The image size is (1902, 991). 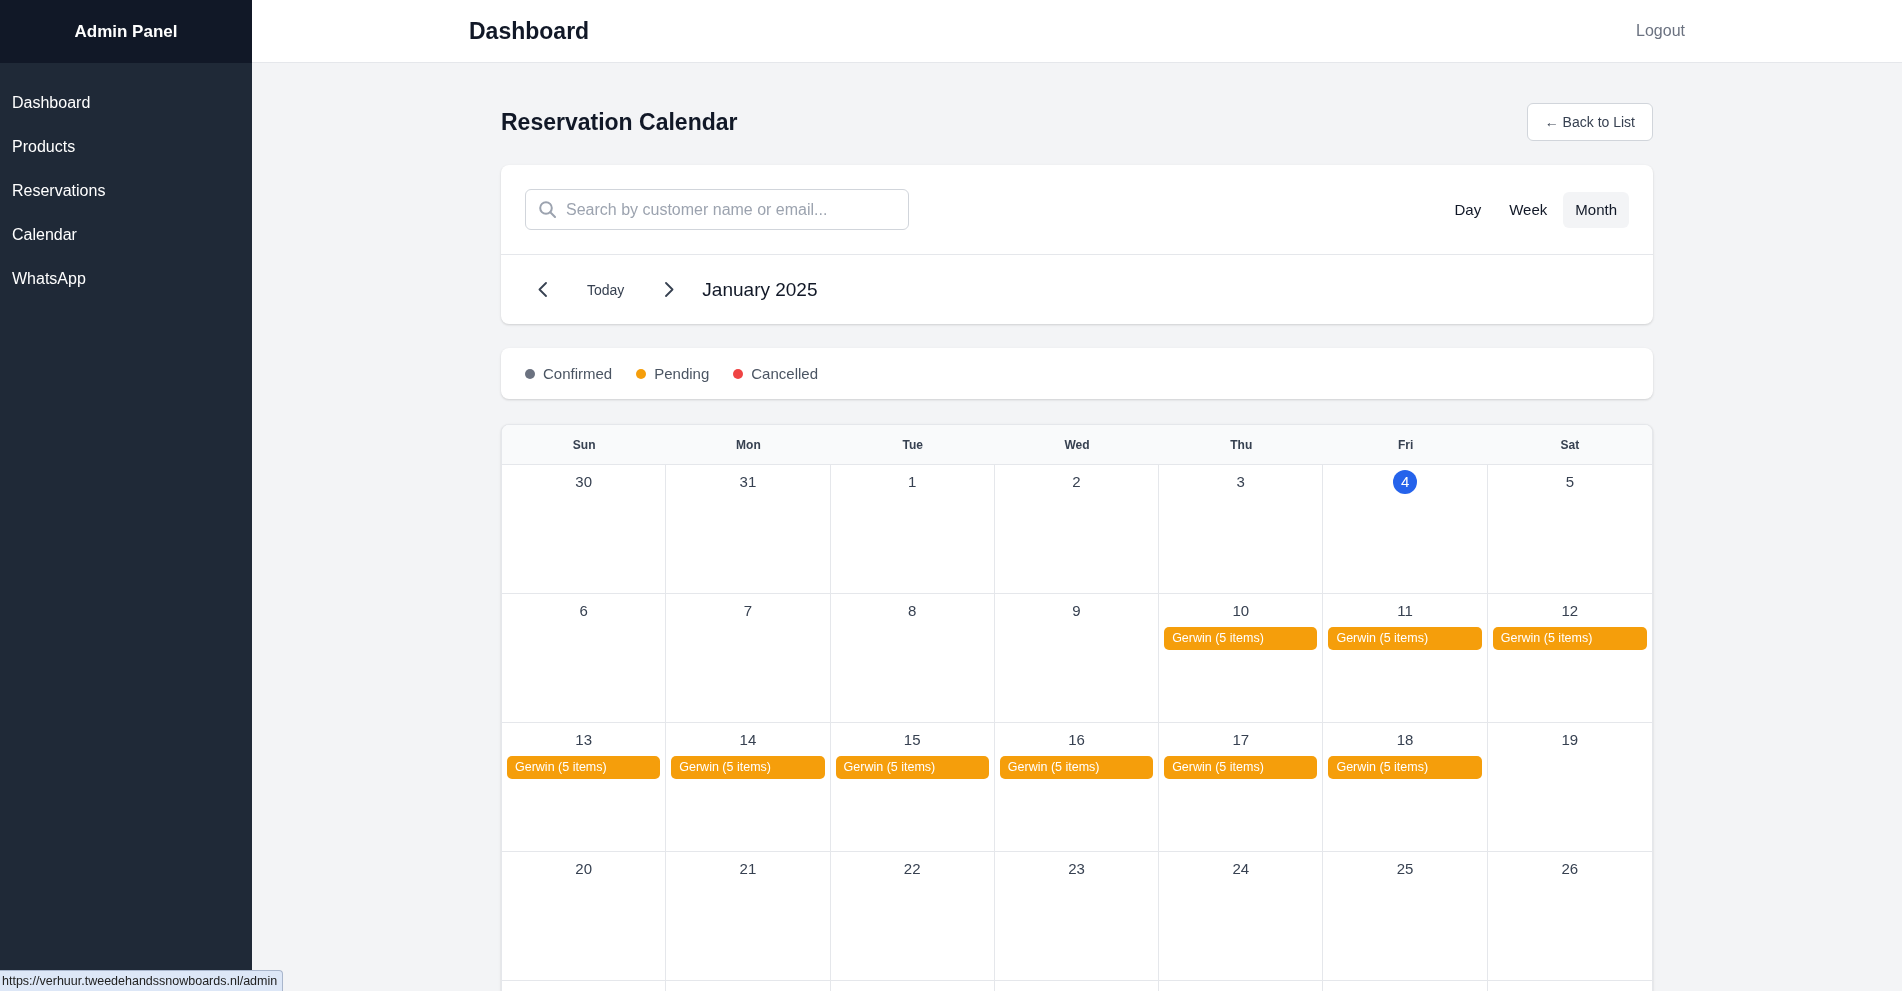 What do you see at coordinates (1405, 482) in the screenshot?
I see `day-number: 4` at bounding box center [1405, 482].